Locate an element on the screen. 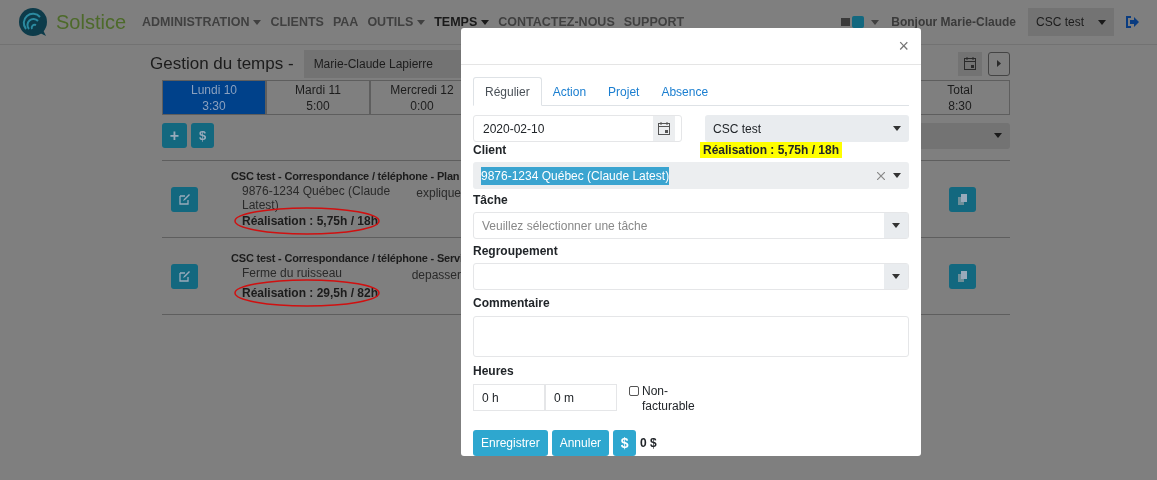 The width and height of the screenshot is (1157, 480). nav-link: TEMPS is located at coordinates (462, 22).